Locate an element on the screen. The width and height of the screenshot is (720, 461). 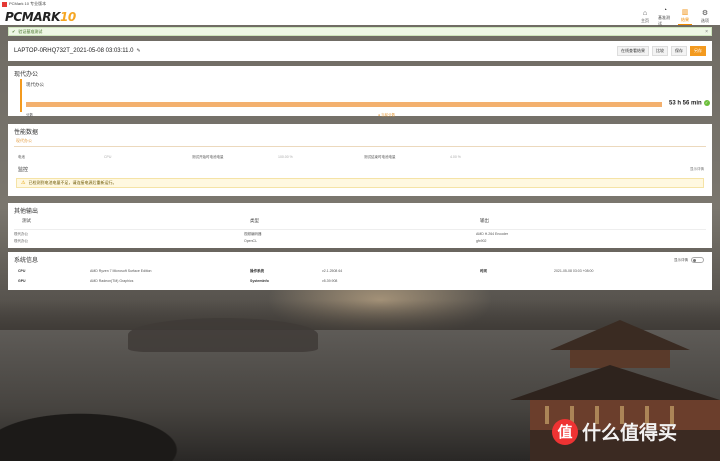
warning-banner: ⚠ 已检测到电池电量不足，请连接电源后重新运行。 is located at coordinates (360, 183).